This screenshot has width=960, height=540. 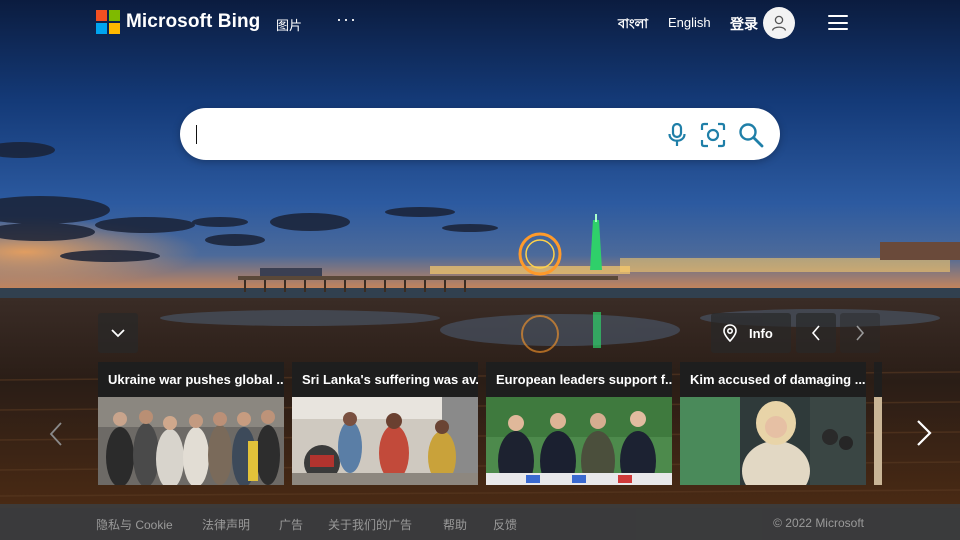 I want to click on footer-copyright: © 2022 Microsoft, so click(x=818, y=523).